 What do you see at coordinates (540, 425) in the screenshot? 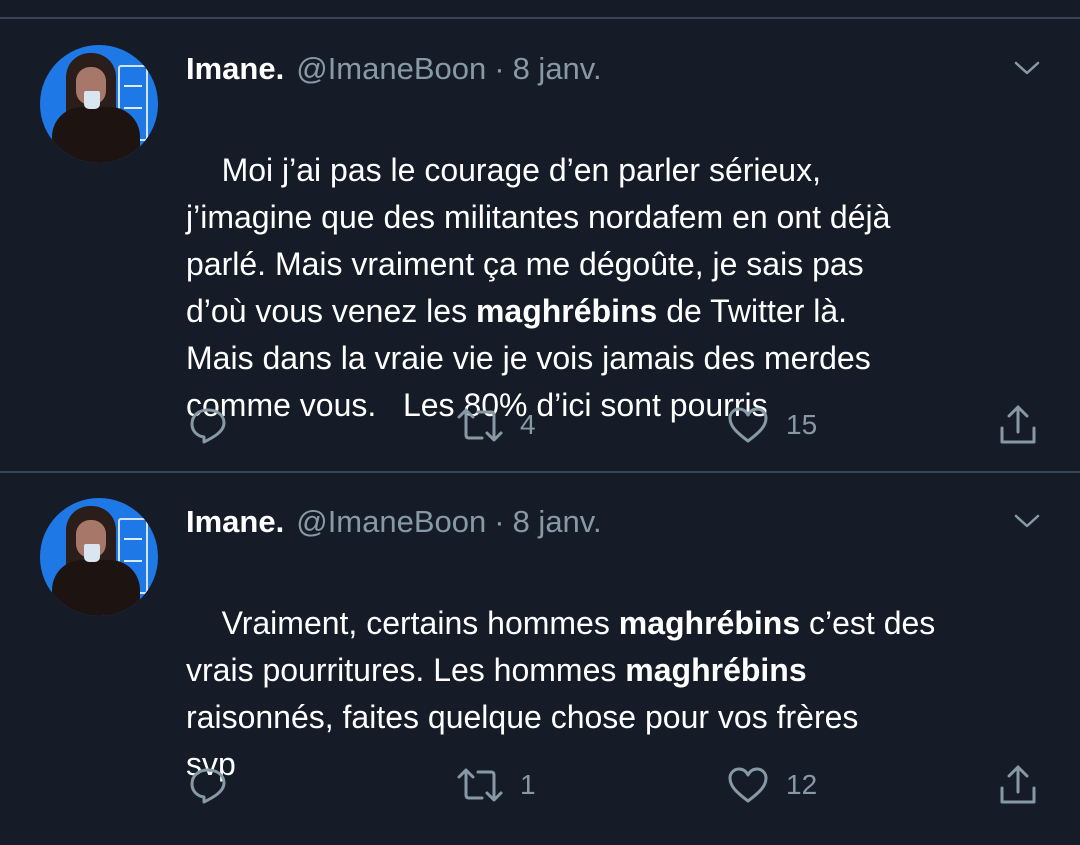
I see `tweet-actions: 4 15` at bounding box center [540, 425].